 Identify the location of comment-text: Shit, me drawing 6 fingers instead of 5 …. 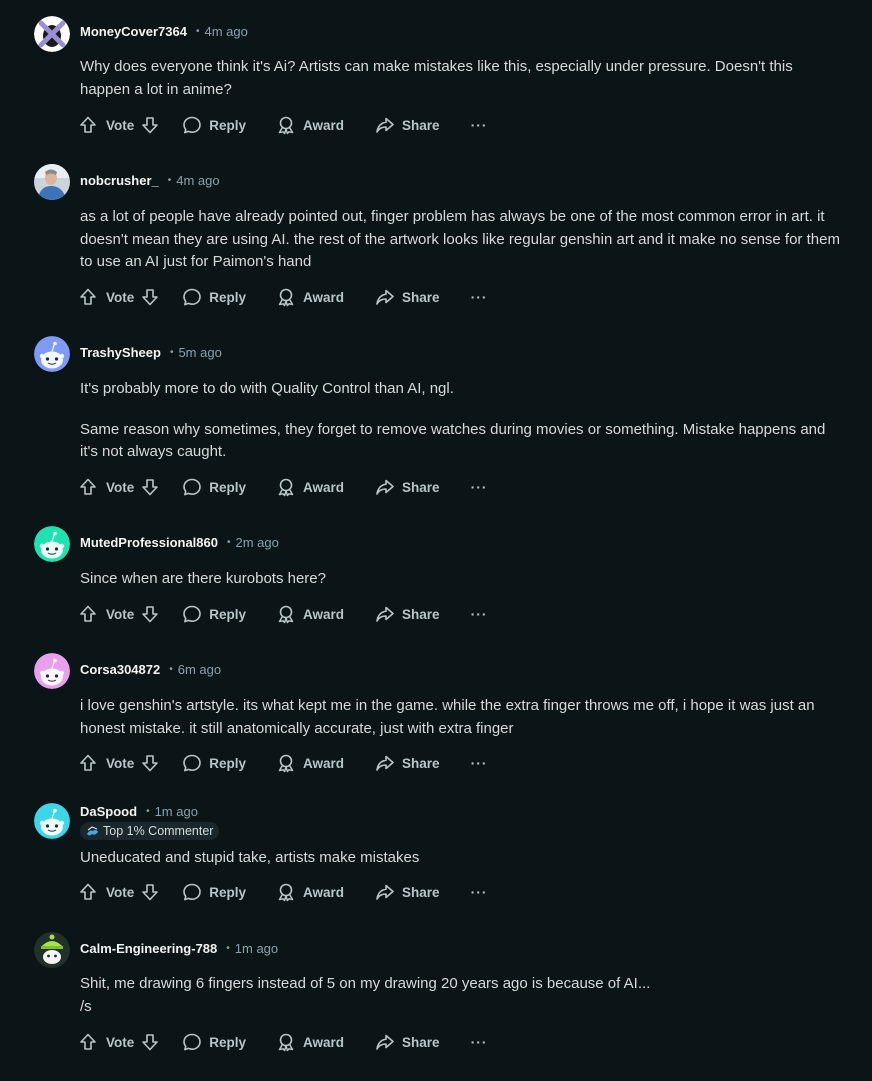
(365, 983).